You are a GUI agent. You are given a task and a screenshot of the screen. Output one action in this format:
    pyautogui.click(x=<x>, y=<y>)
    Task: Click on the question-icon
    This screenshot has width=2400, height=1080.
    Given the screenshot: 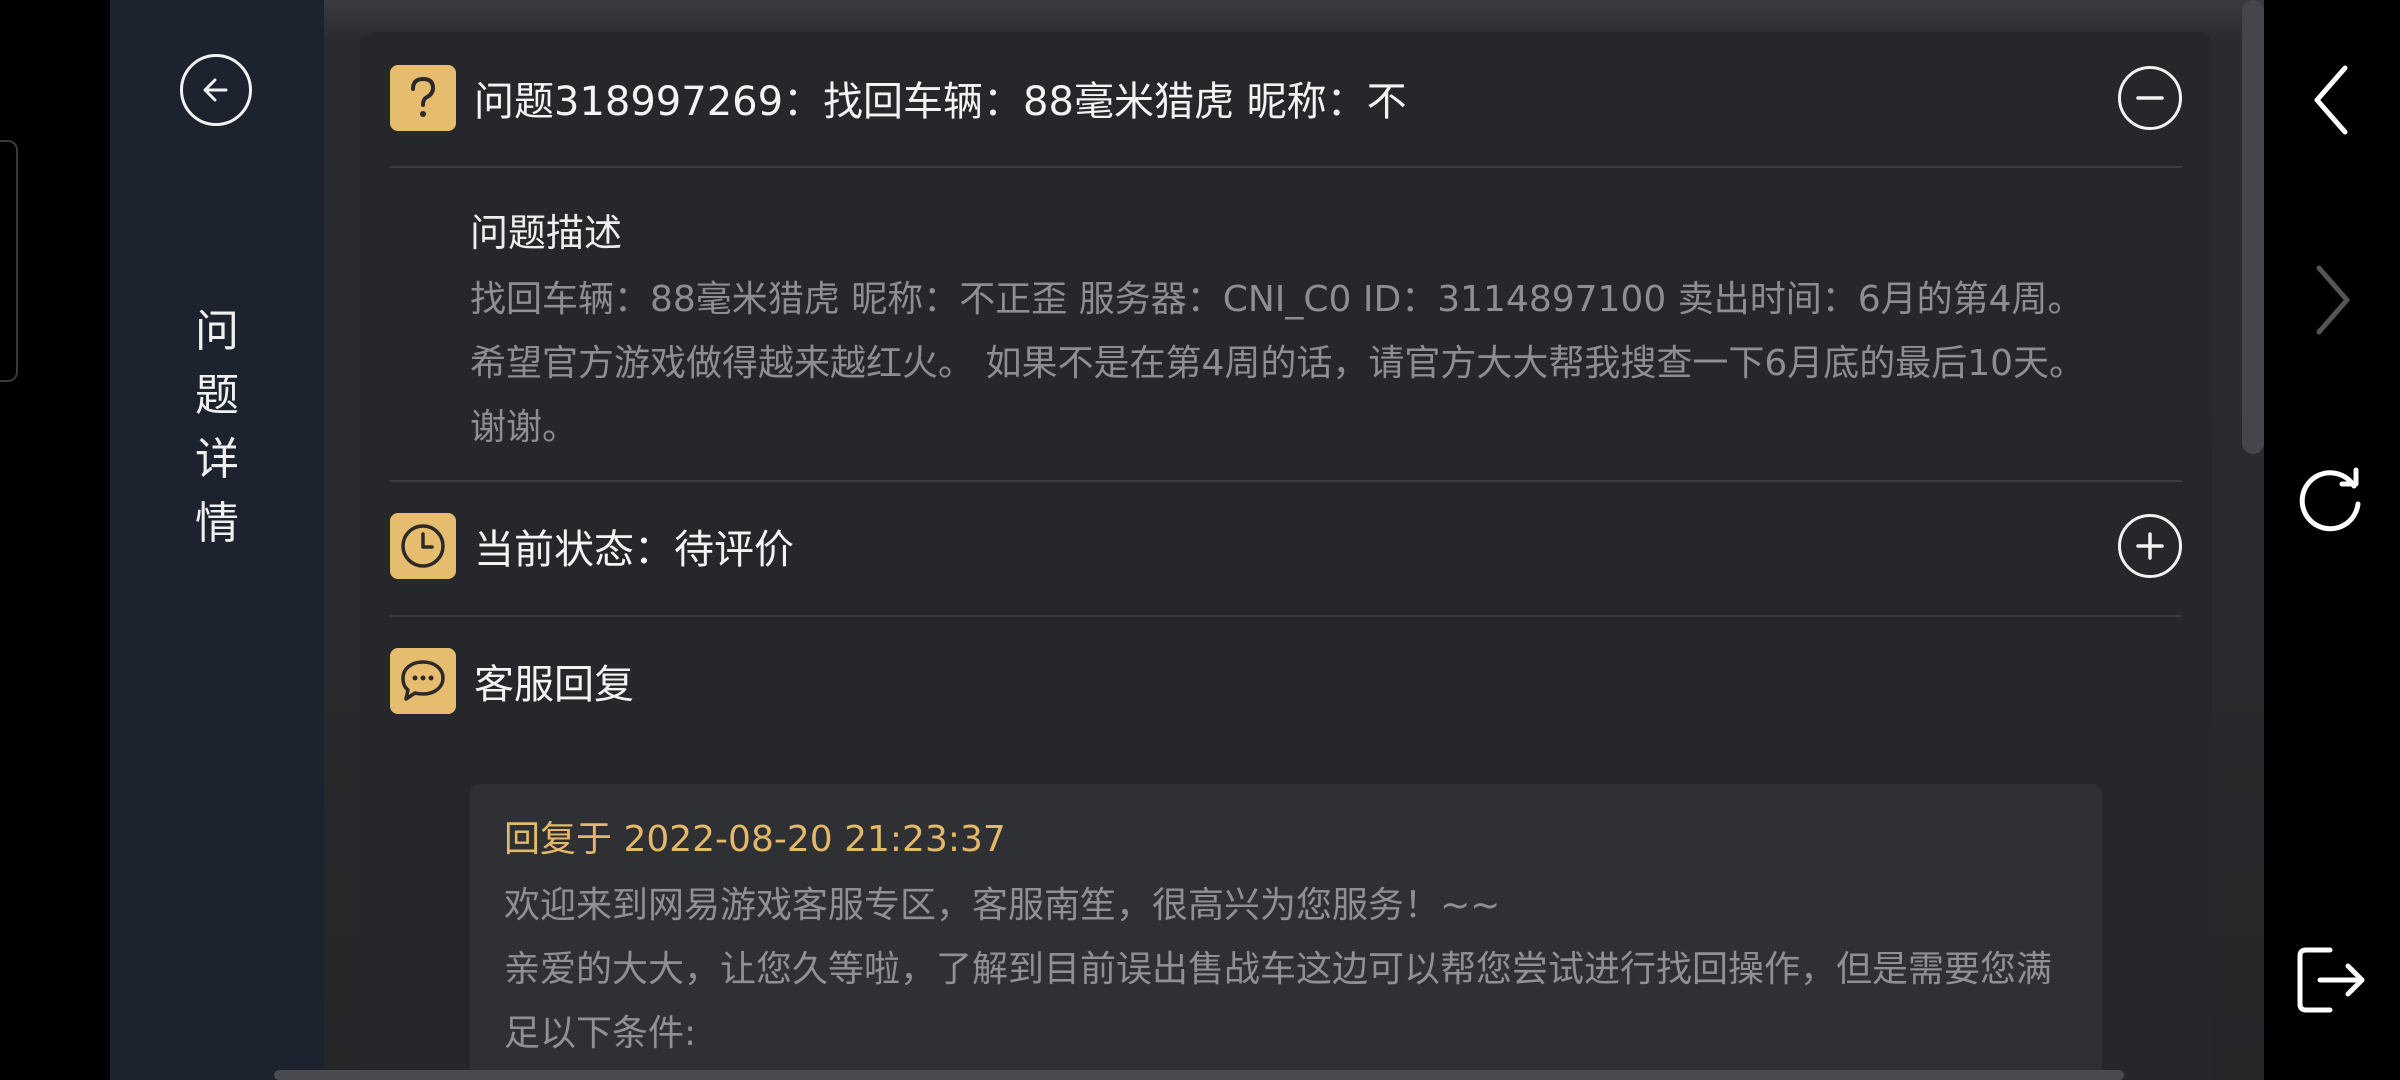 What is the action you would take?
    pyautogui.click(x=423, y=98)
    